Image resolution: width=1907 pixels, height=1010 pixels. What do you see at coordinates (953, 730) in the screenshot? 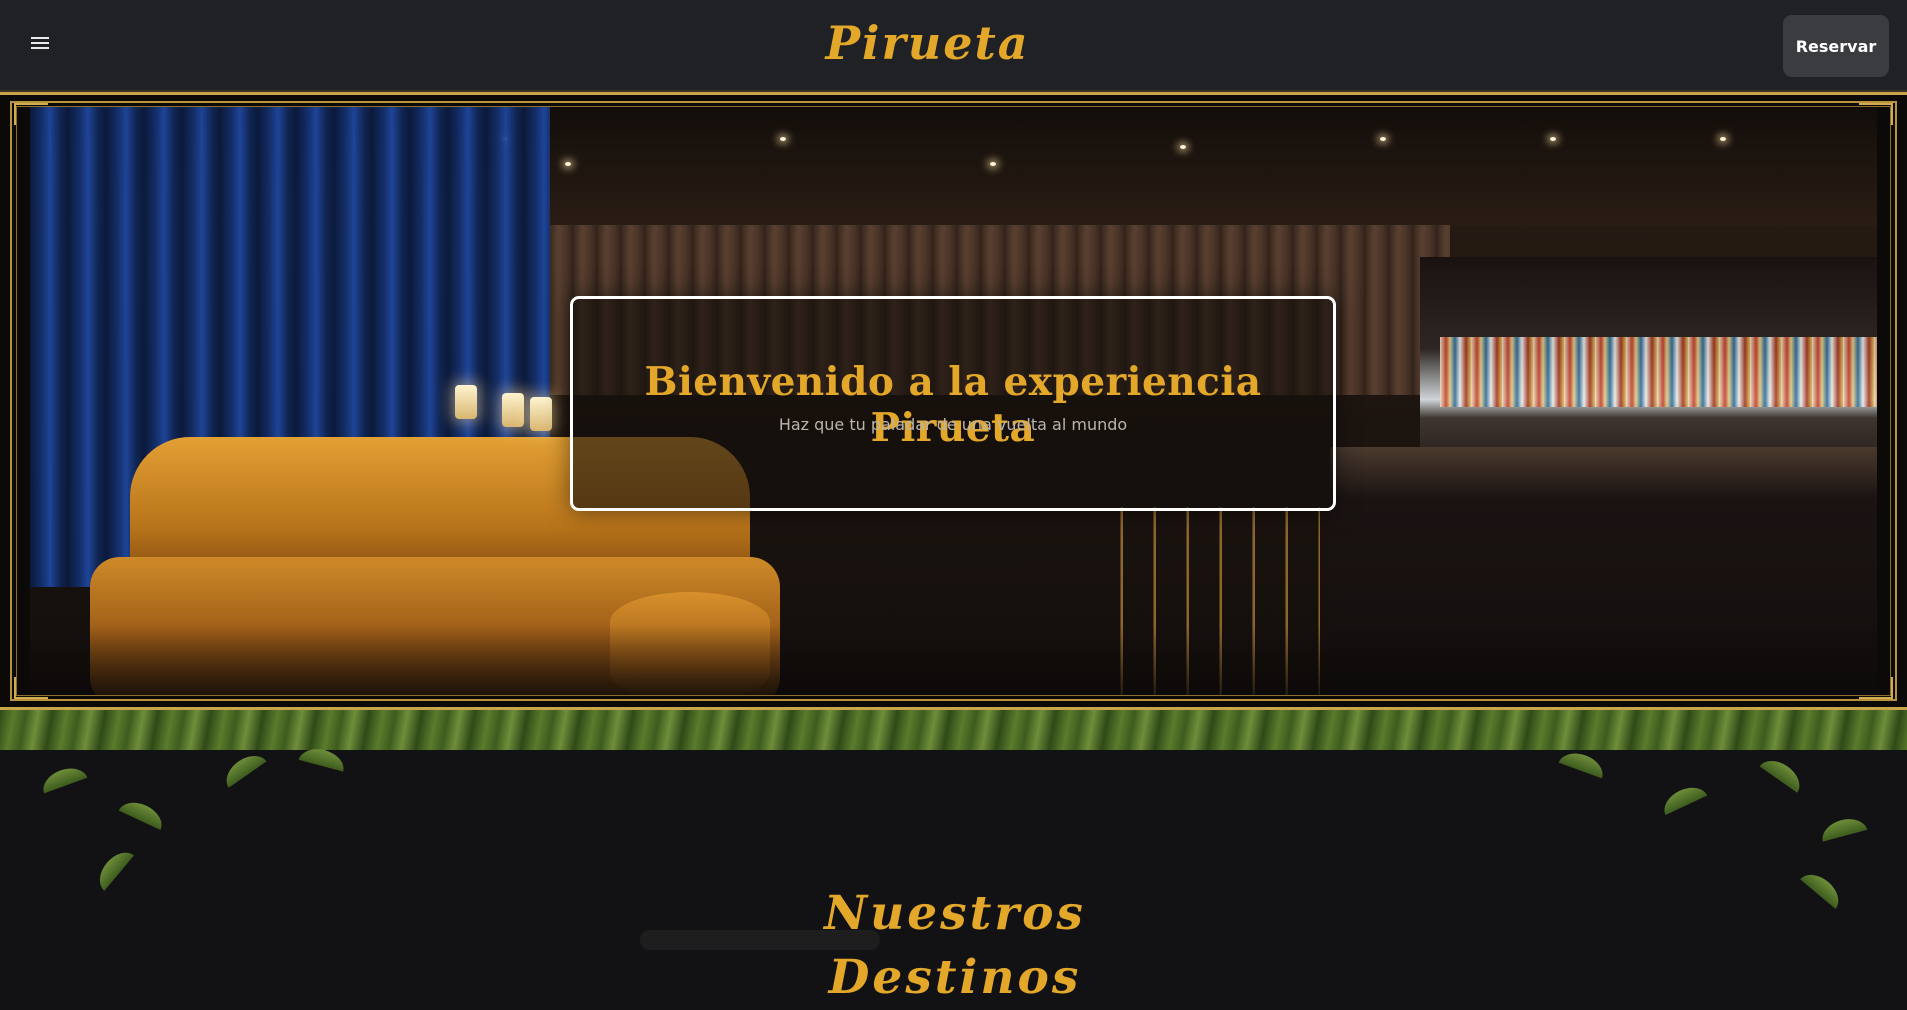
I see `leaves-border` at bounding box center [953, 730].